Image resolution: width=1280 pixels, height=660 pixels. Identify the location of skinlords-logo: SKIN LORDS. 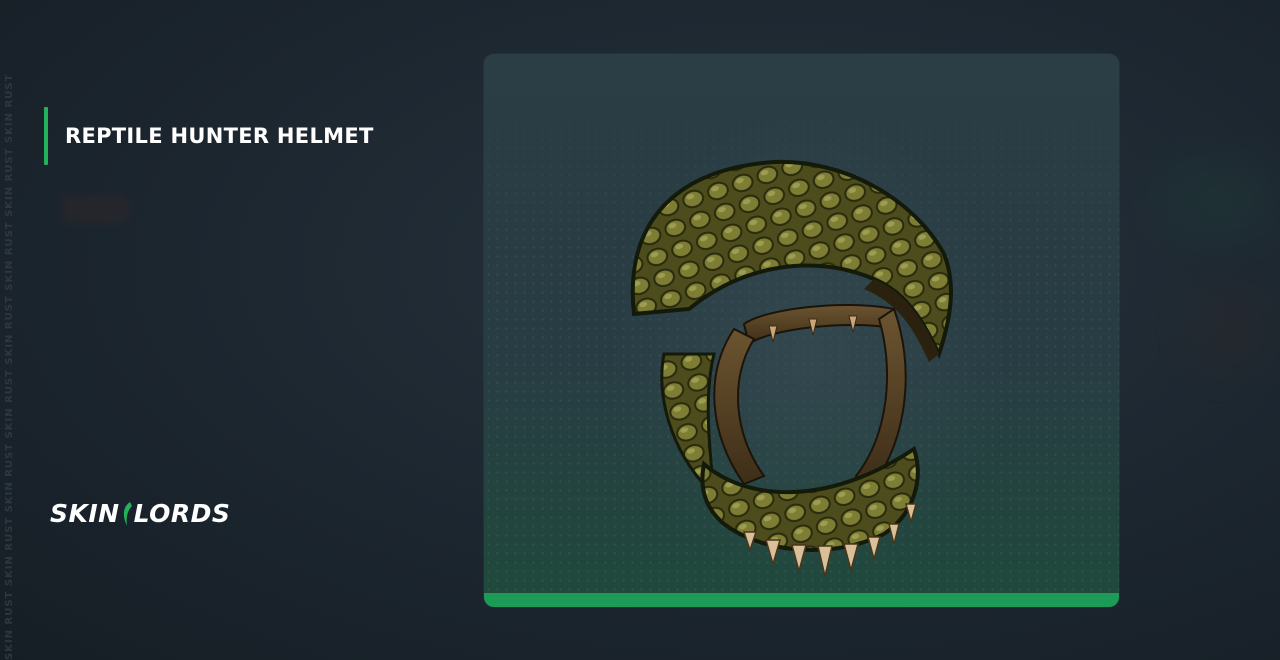
(140, 513).